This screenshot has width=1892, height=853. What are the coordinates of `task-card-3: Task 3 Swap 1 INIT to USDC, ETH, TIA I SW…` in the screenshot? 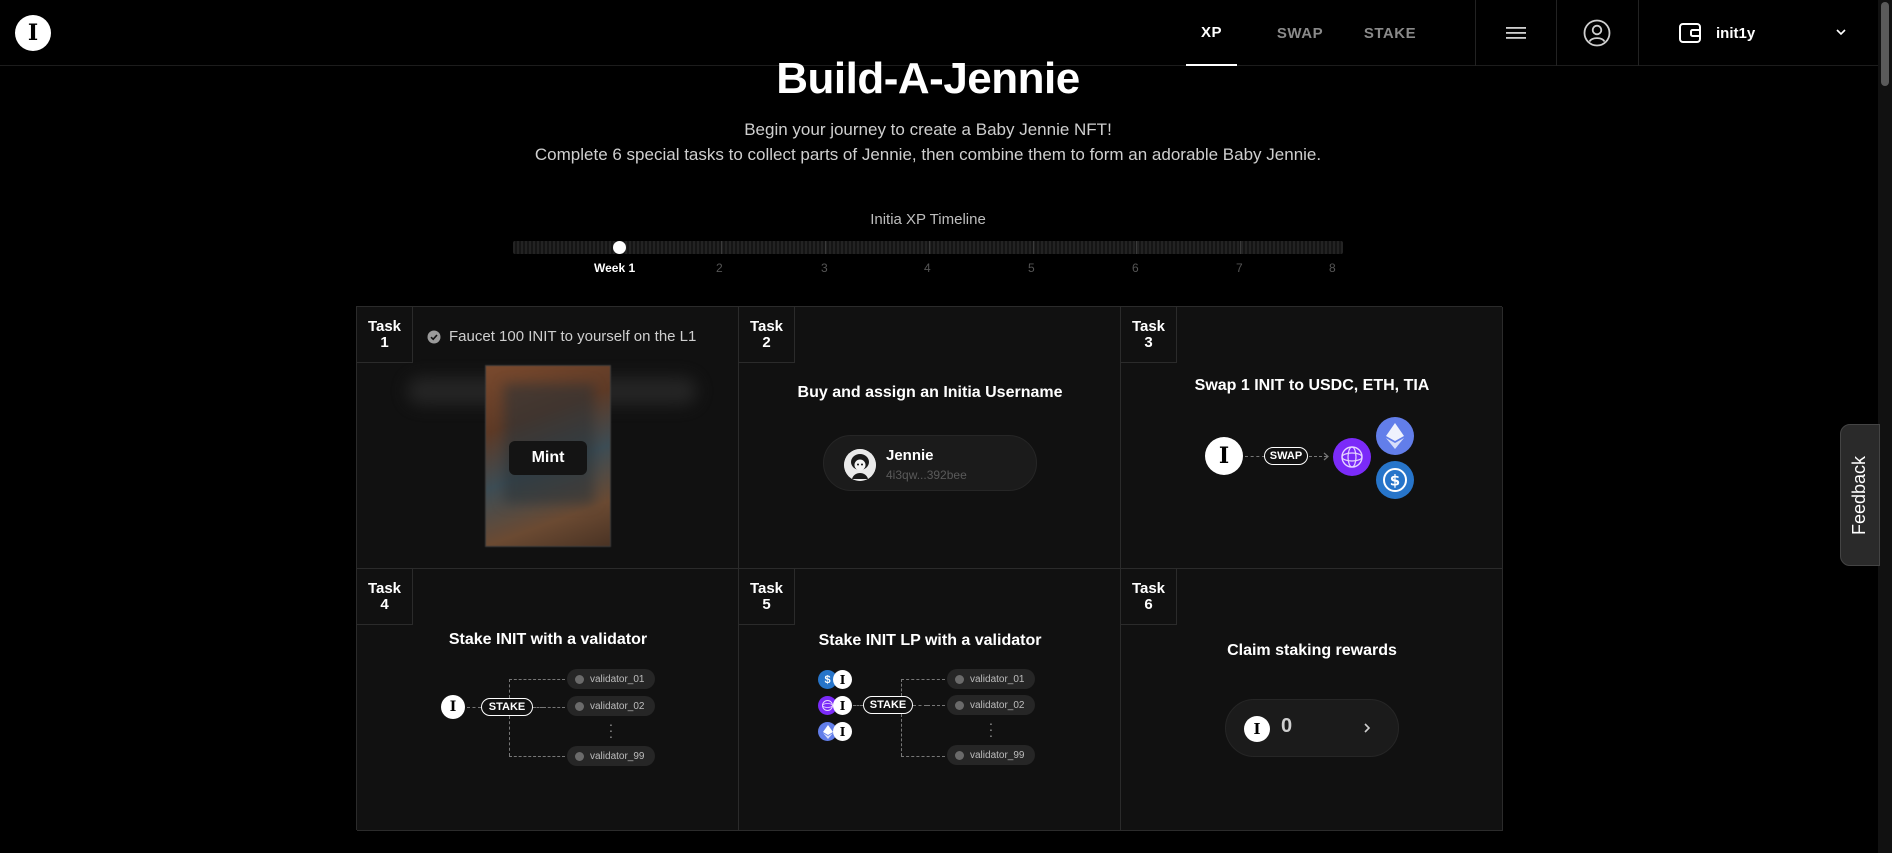 It's located at (1312, 438).